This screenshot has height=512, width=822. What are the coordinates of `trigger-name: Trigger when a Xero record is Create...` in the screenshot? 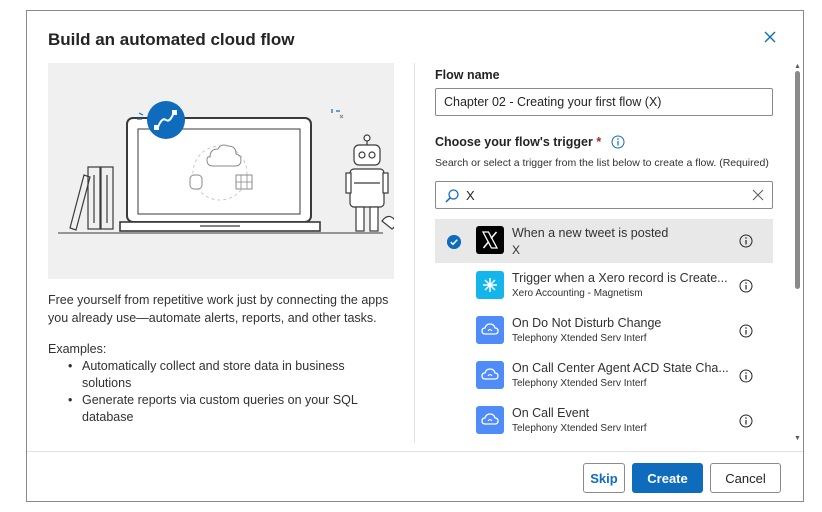 It's located at (620, 278).